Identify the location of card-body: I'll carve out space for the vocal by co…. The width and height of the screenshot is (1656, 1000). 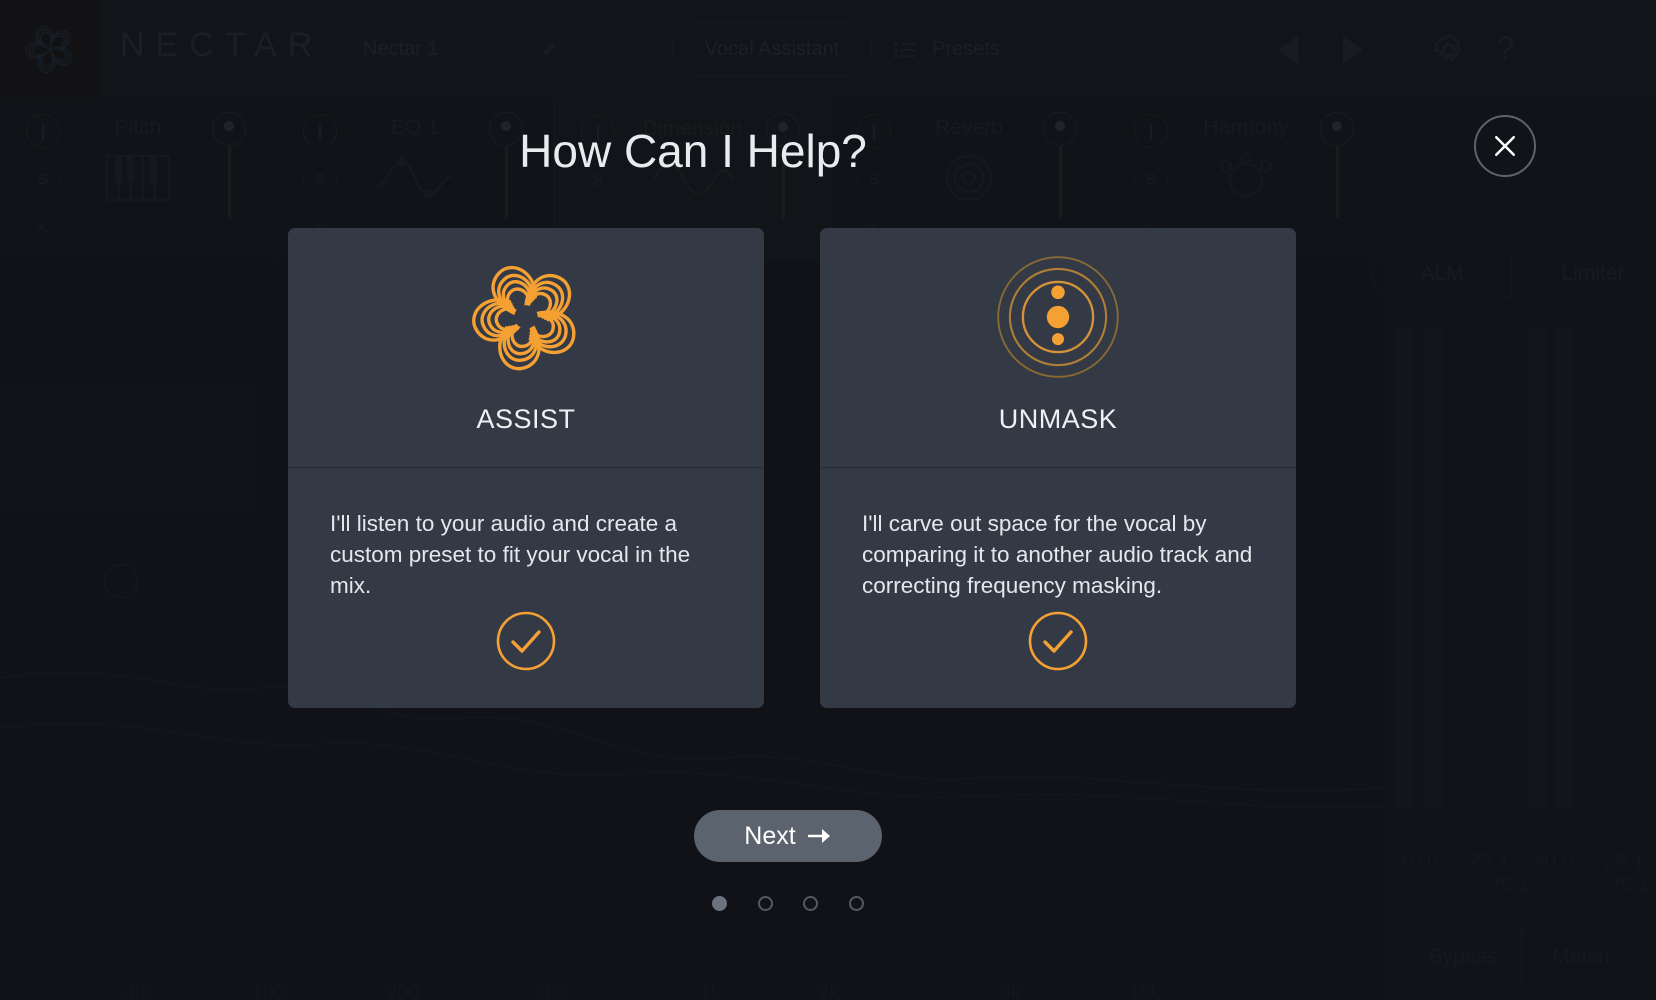
(1058, 588).